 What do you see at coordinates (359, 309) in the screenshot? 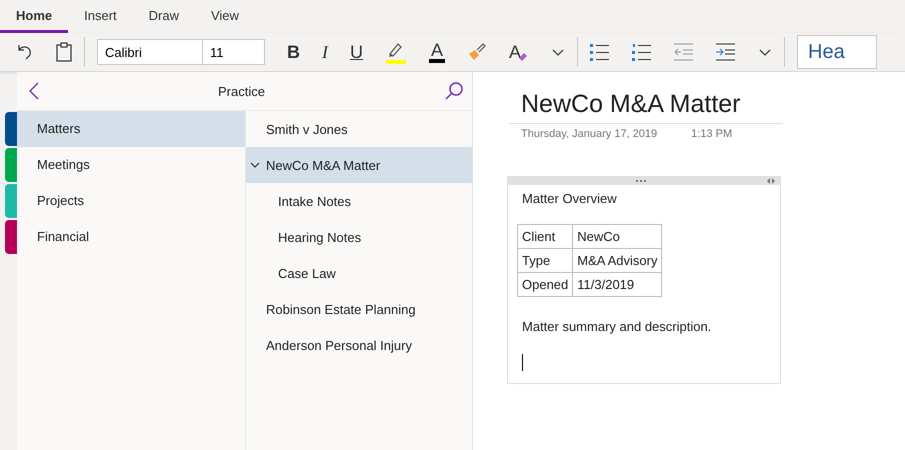
I see `page-item: Robinson Estate Planning` at bounding box center [359, 309].